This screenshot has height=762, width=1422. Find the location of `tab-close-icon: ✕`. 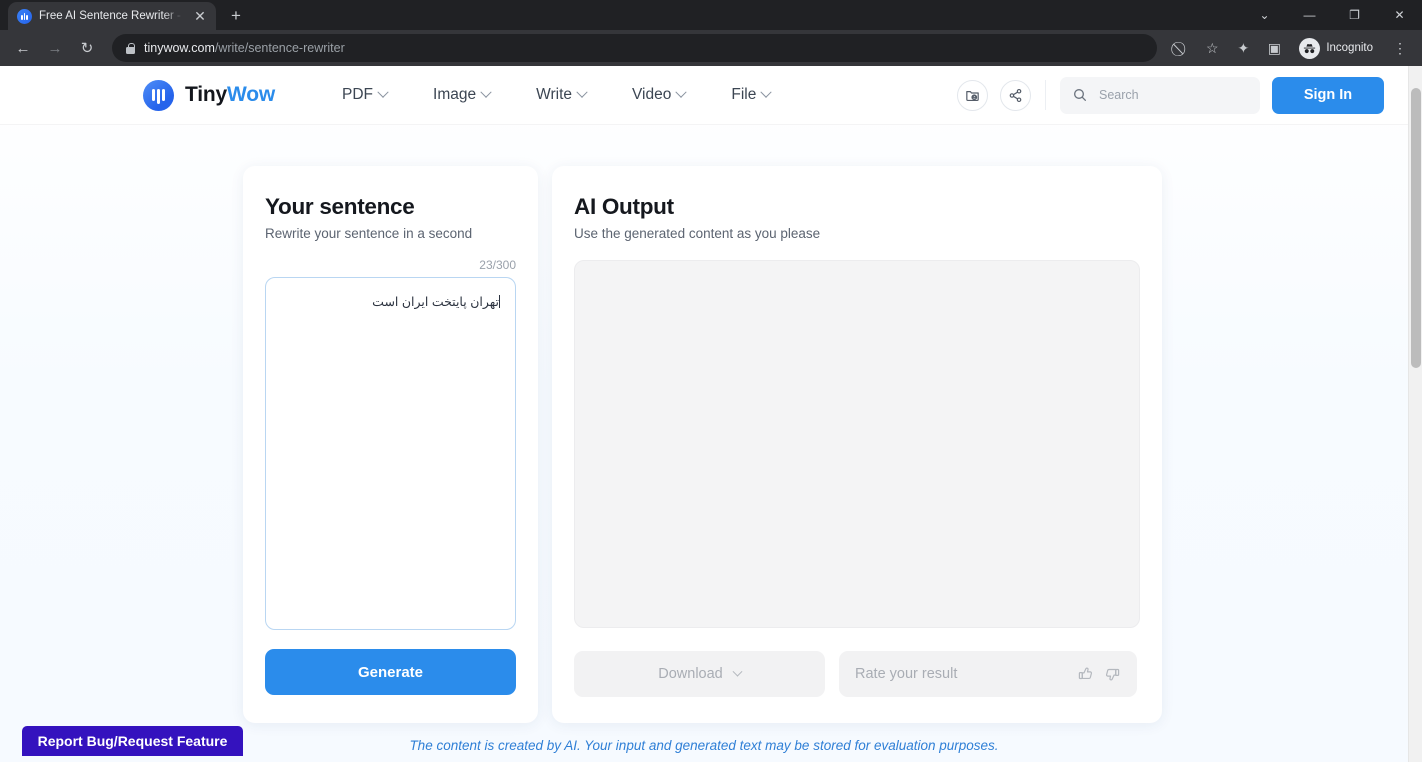

tab-close-icon: ✕ is located at coordinates (200, 16).